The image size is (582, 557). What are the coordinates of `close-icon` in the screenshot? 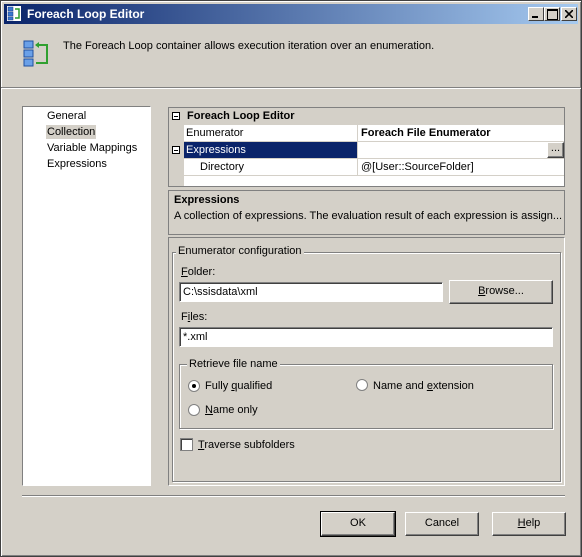 It's located at (569, 14).